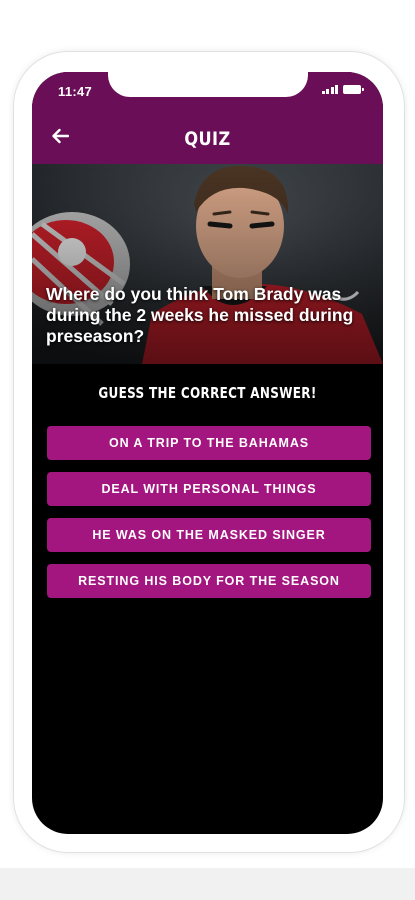 This screenshot has height=900, width=415. Describe the element at coordinates (209, 489) in the screenshot. I see `answer-button-personal-things: DEAL WITH PERSONAL THINGS` at that location.